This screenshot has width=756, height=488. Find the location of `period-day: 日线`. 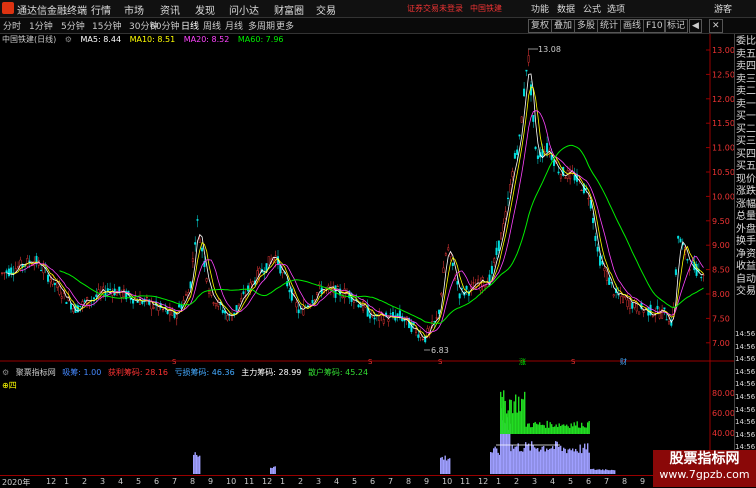

period-day: 日线 is located at coordinates (190, 25).